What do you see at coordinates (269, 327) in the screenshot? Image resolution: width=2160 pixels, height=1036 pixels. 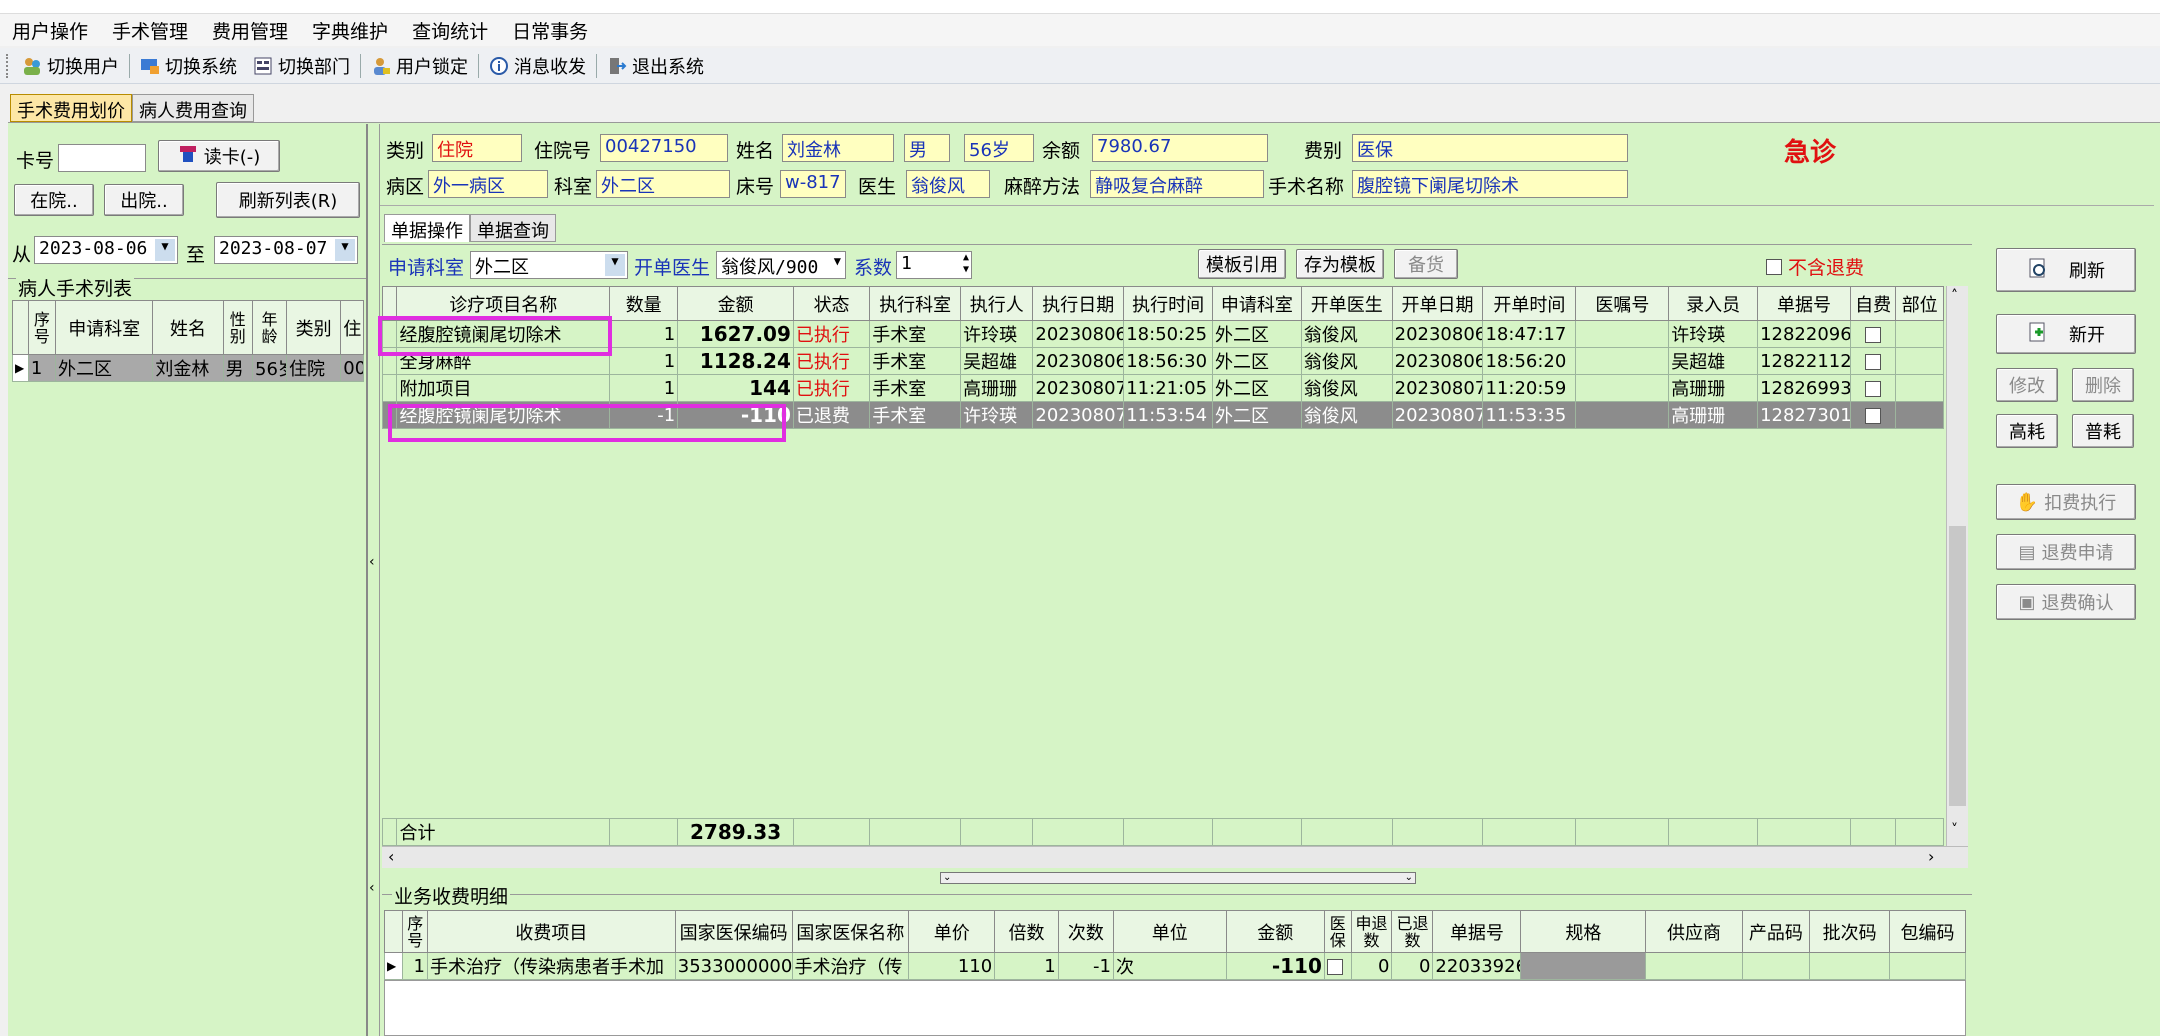 I see `col-age: 年龄` at bounding box center [269, 327].